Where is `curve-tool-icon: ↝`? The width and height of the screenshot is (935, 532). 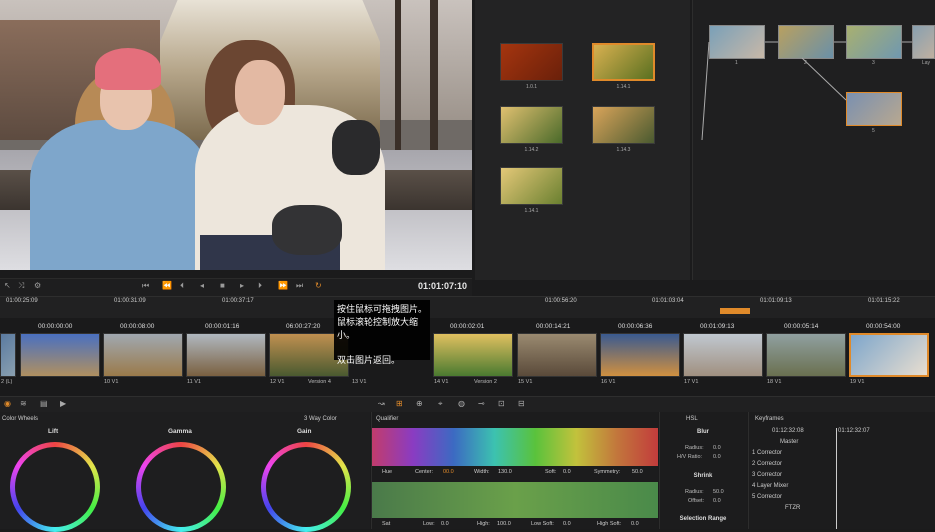 curve-tool-icon: ↝ is located at coordinates (381, 403).